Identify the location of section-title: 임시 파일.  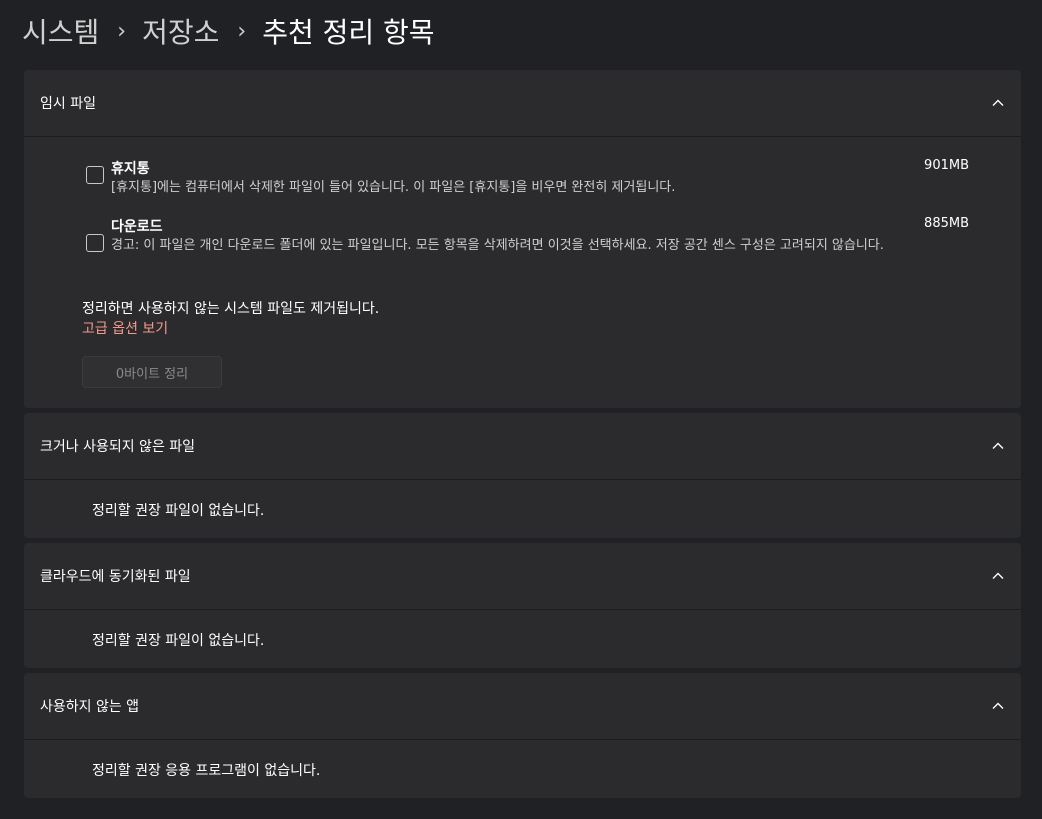
(68, 104).